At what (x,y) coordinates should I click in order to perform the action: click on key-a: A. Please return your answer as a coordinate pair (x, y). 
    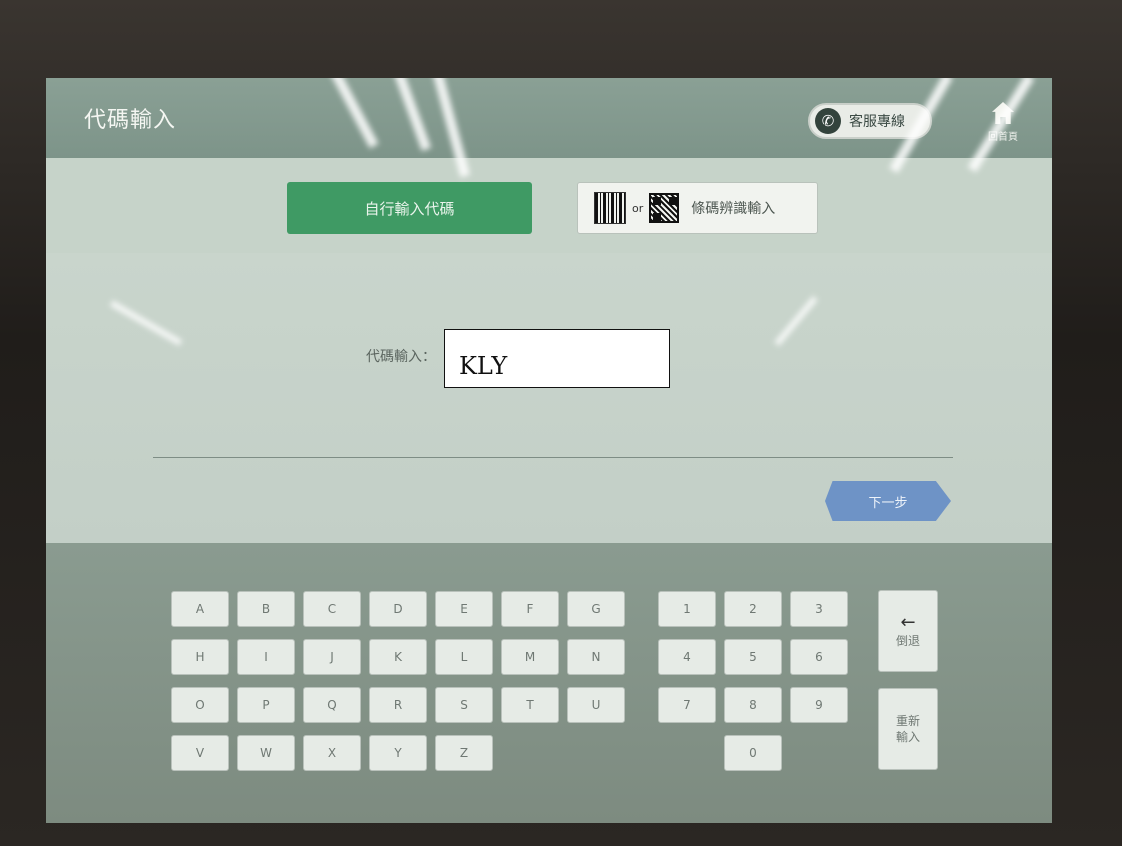
    Looking at the image, I should click on (200, 609).